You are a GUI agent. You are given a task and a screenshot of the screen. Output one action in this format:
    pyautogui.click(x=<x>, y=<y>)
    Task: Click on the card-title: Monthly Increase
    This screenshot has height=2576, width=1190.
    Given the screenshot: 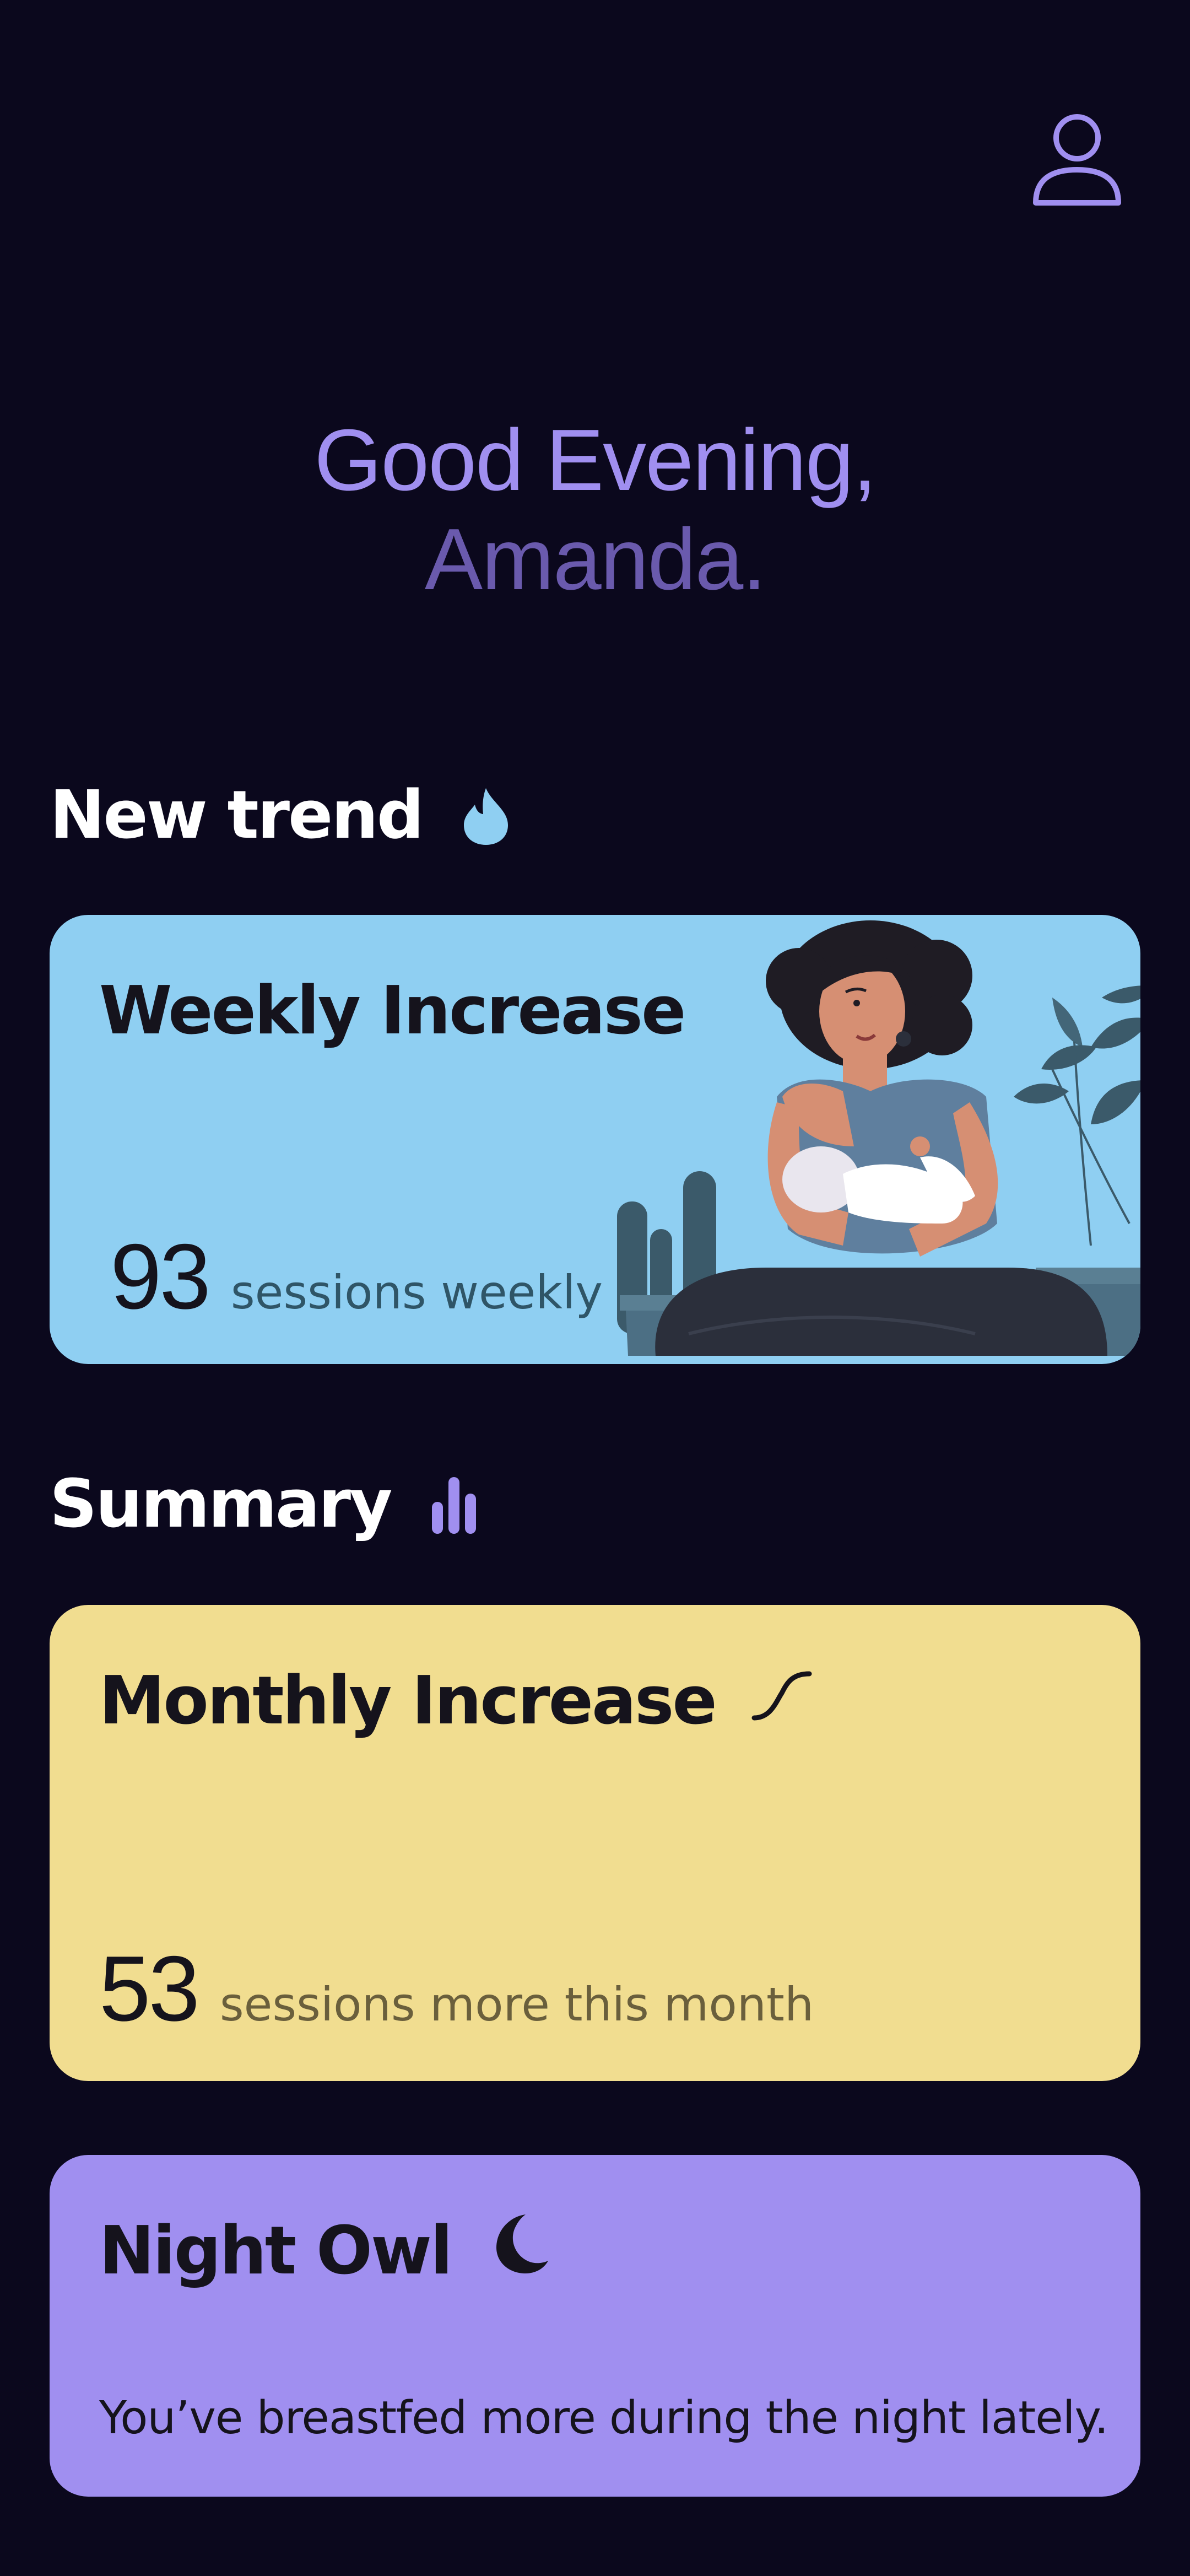 What is the action you would take?
    pyautogui.click(x=457, y=1701)
    